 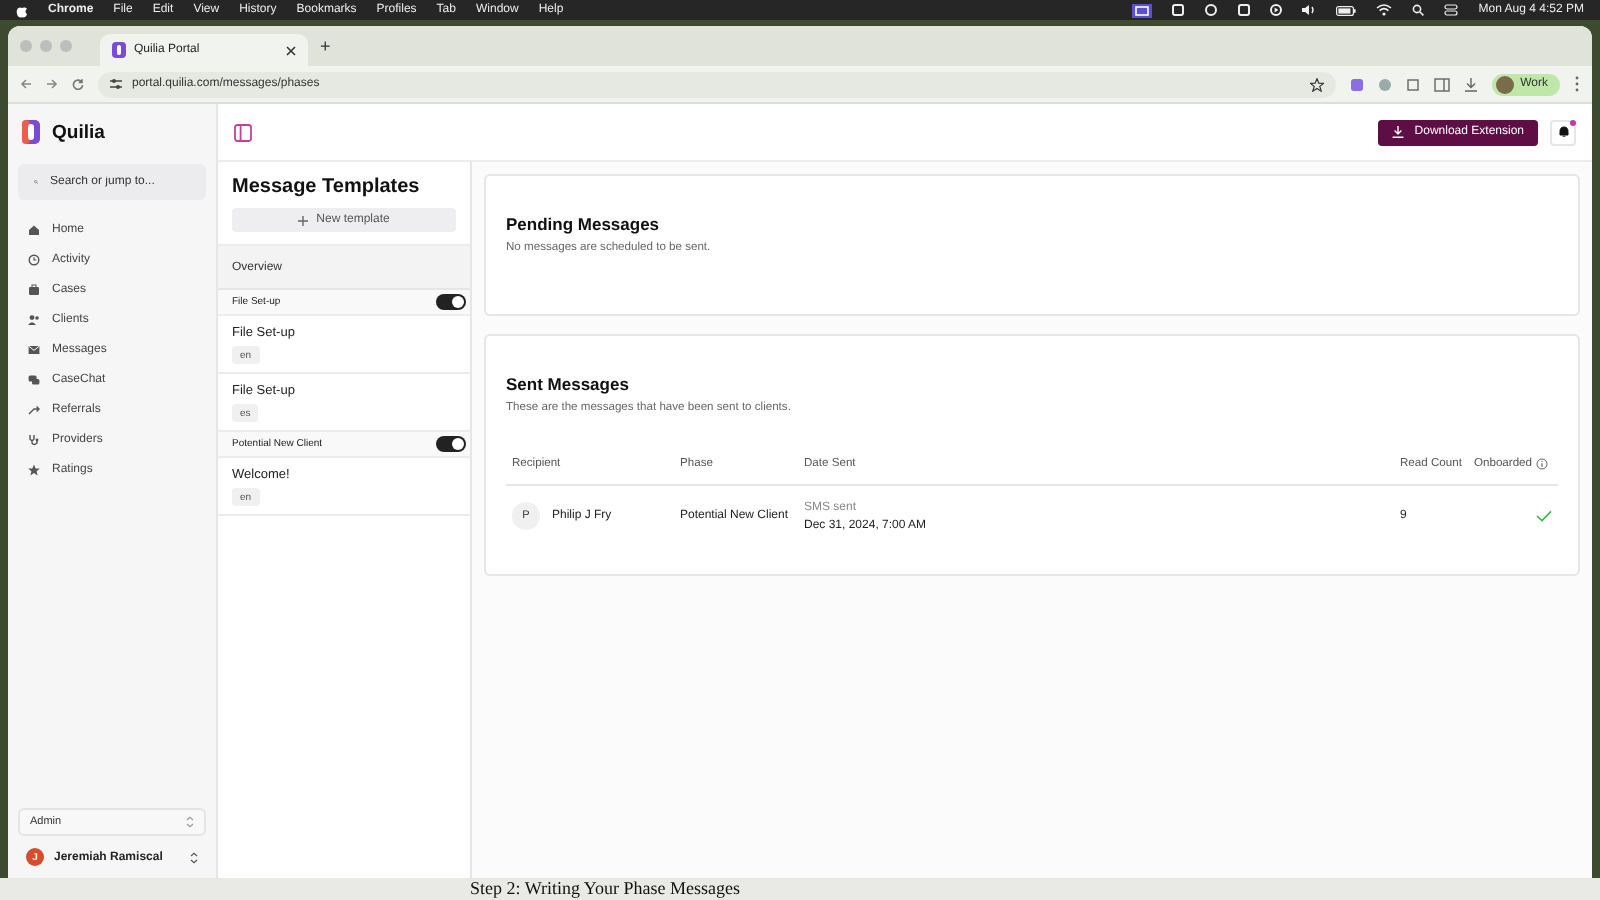 What do you see at coordinates (1577, 84) in the screenshot?
I see `more-icon` at bounding box center [1577, 84].